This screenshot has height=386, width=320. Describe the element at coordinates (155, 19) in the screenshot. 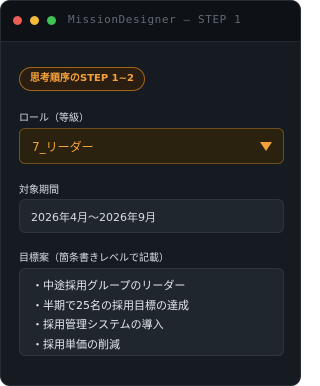

I see `window-title: MissionDesigner — STEP 1` at that location.